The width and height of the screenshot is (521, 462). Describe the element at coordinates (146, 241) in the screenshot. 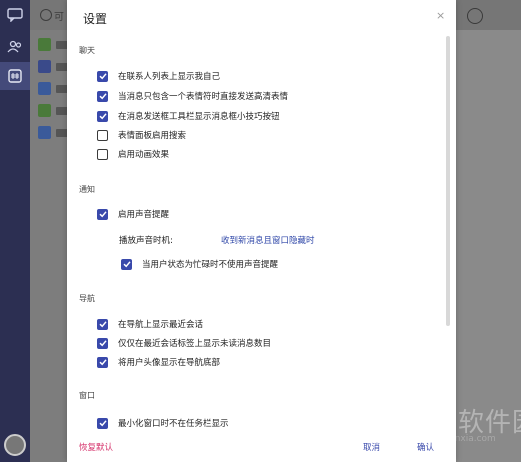

I see `sound-timing-label: 播放声音时机:` at that location.